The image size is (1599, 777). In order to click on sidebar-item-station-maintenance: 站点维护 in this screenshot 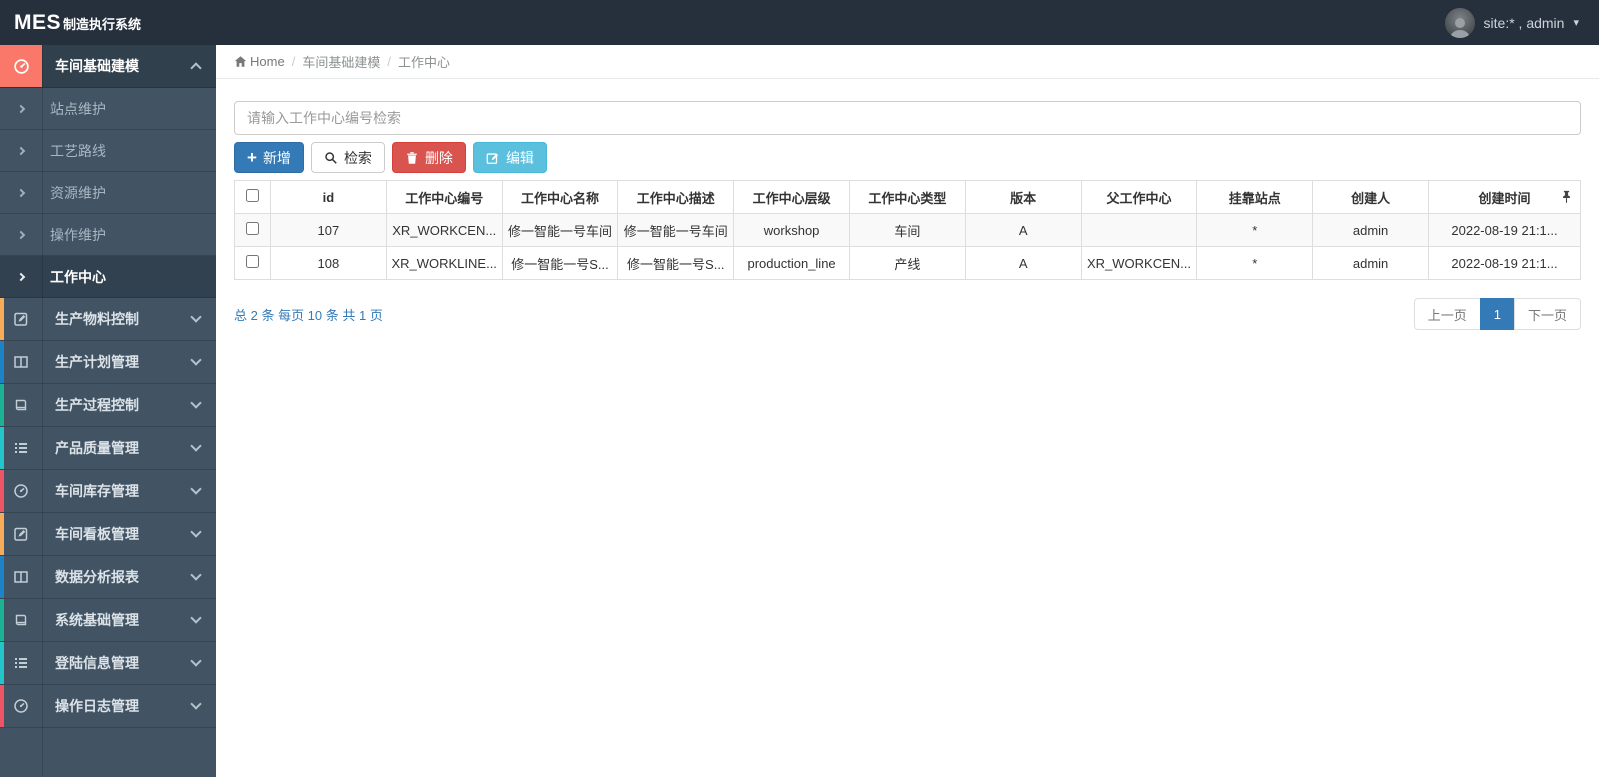, I will do `click(108, 109)`.